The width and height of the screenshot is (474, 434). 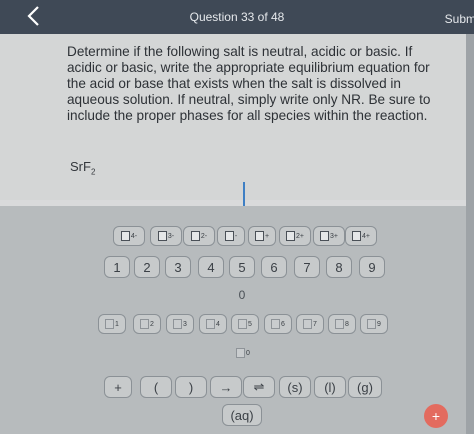 I want to click on phase-liquid-key: (l), so click(x=330, y=387).